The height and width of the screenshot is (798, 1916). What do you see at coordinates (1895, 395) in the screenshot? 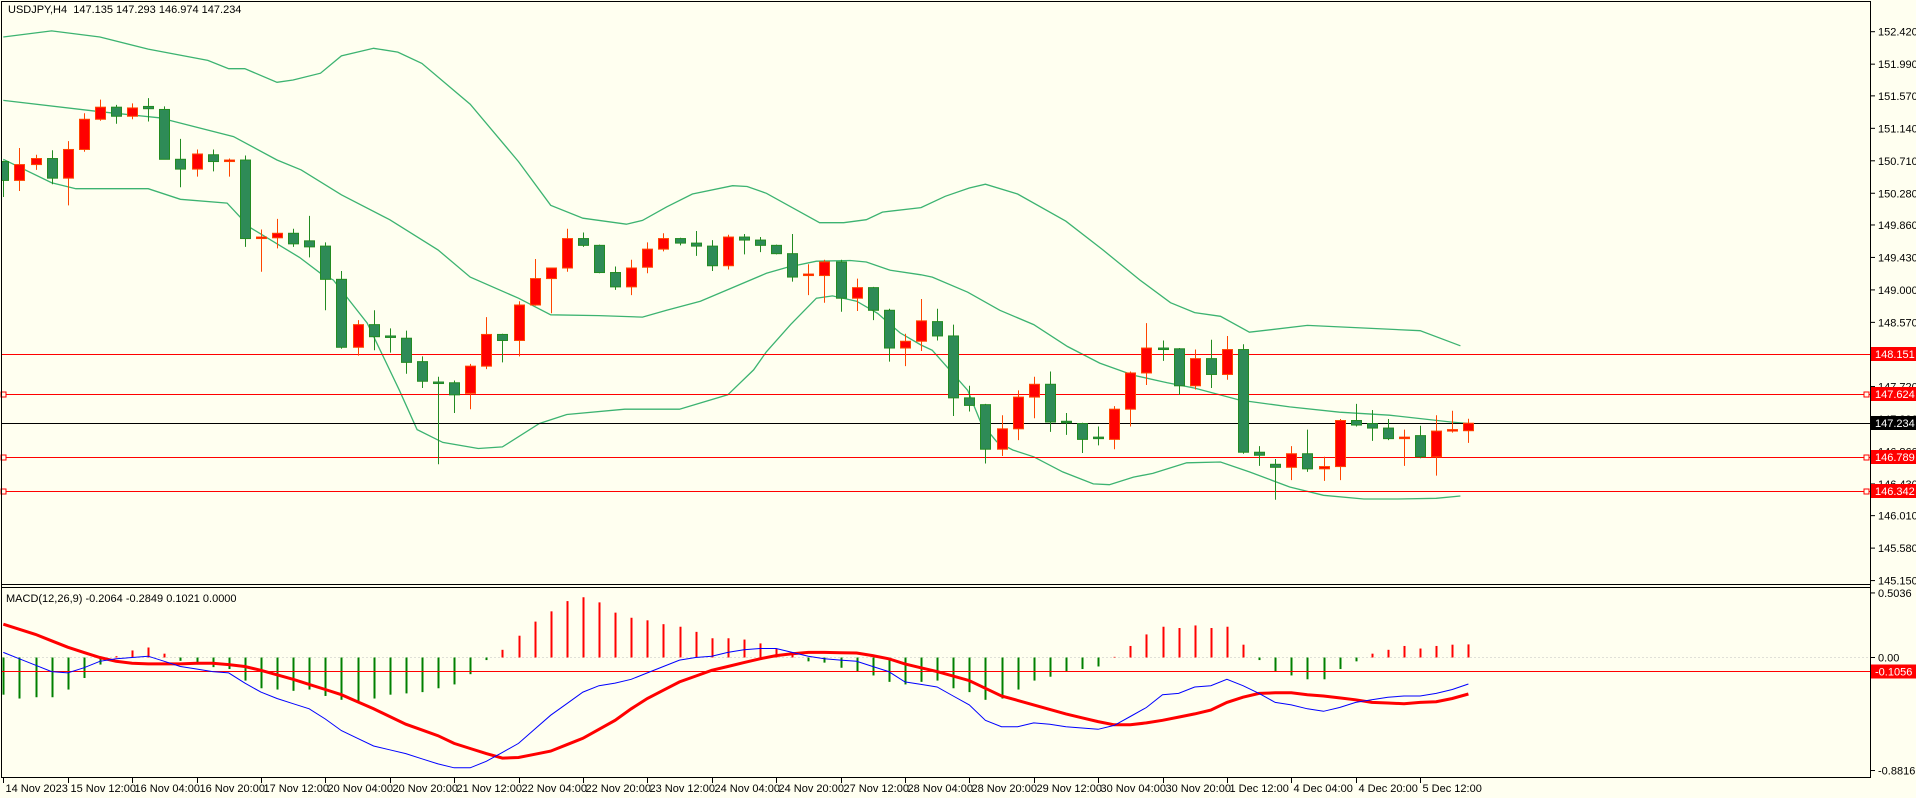
I see `price-badge-label: 147.624` at bounding box center [1895, 395].